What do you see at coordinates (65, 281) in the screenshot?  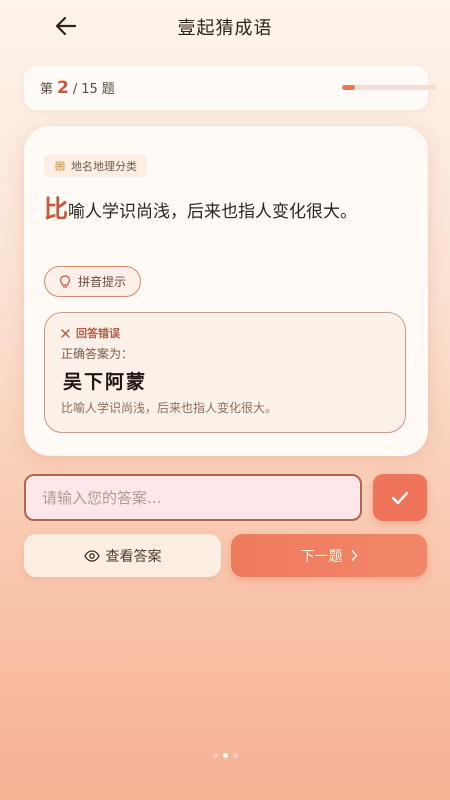 I see `lightbulb-icon` at bounding box center [65, 281].